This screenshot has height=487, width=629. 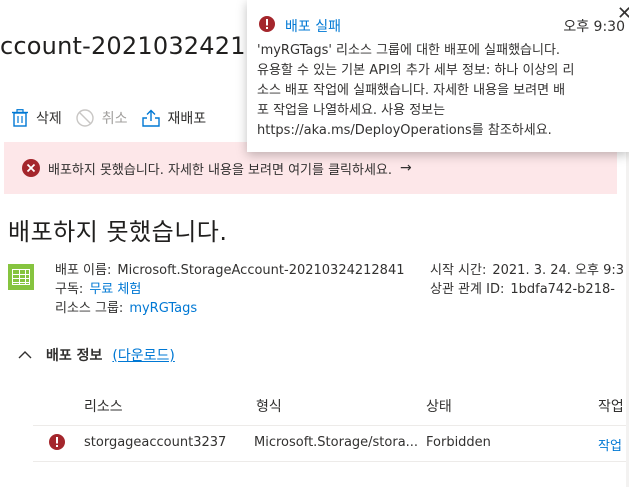 I want to click on deployment-details-title: 배포 정보, so click(x=74, y=356).